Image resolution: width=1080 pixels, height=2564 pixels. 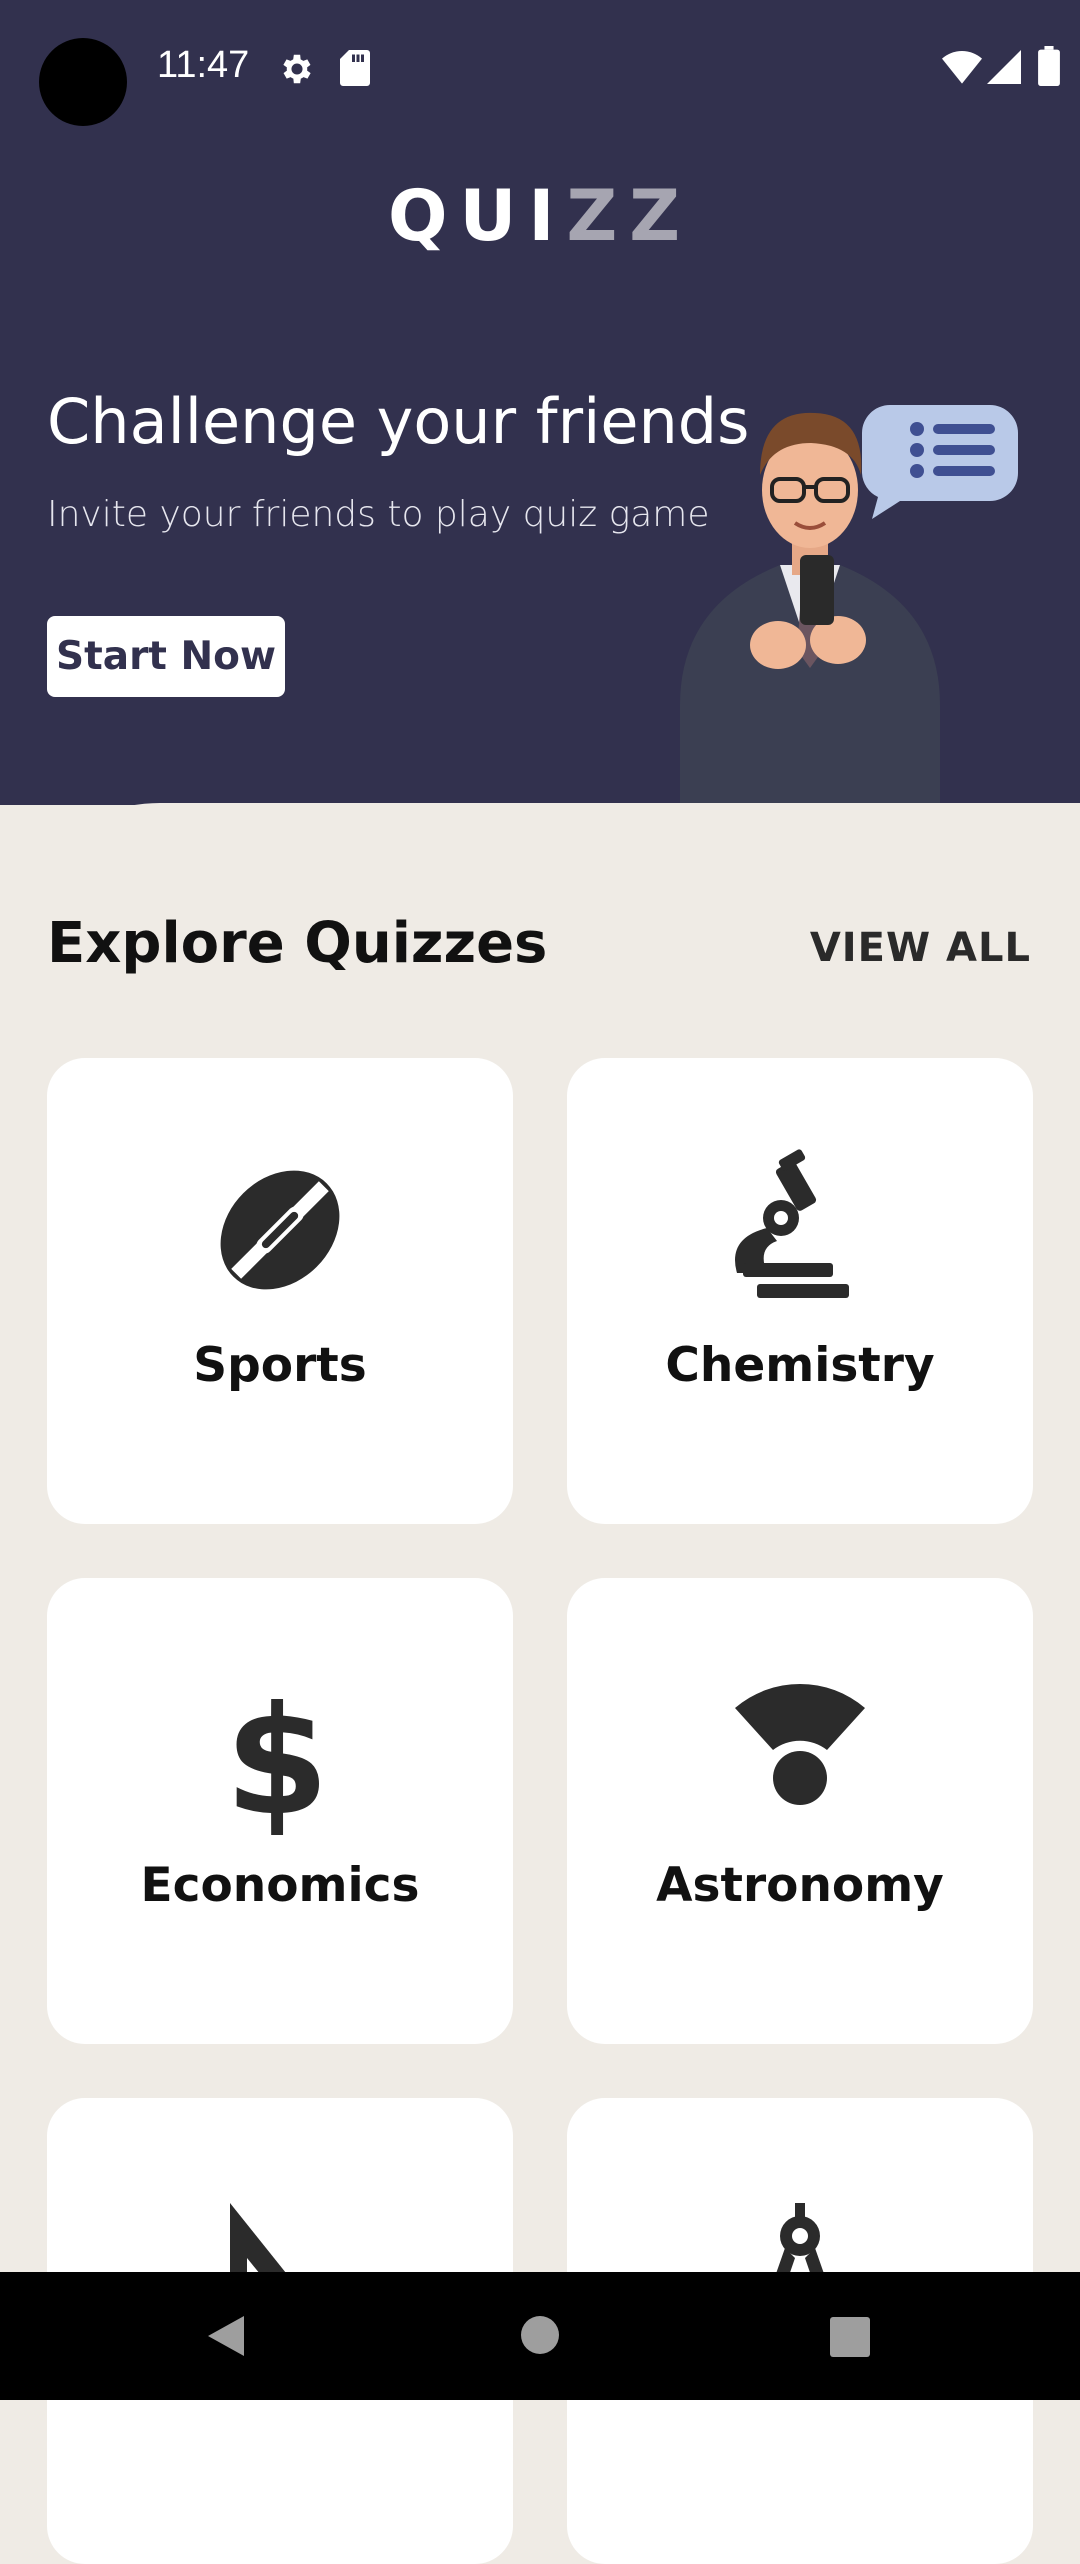 I want to click on card-label: Sports, so click(x=280, y=1365).